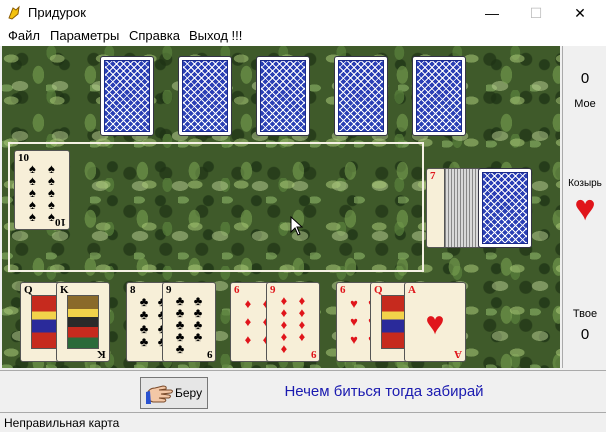  What do you see at coordinates (585, 78) in the screenshot?
I see `my-score-value: 0` at bounding box center [585, 78].